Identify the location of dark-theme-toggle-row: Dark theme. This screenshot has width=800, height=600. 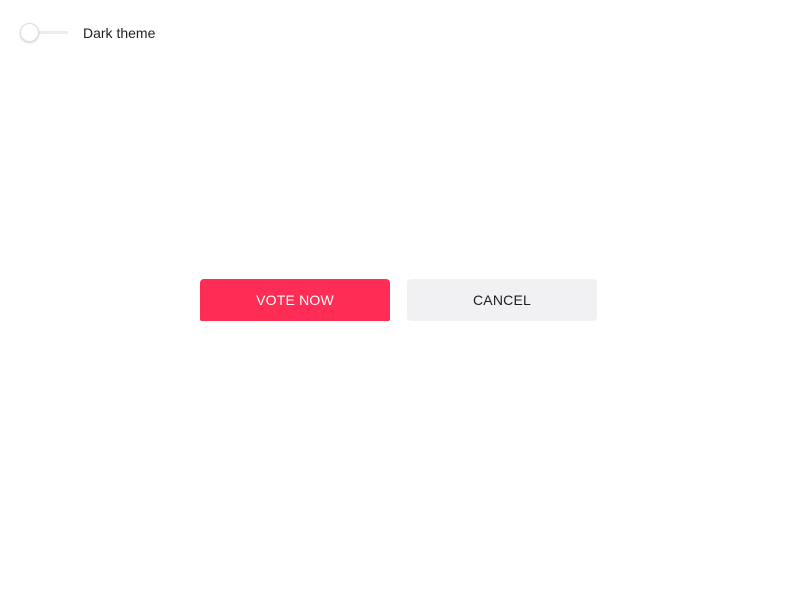
(87, 33).